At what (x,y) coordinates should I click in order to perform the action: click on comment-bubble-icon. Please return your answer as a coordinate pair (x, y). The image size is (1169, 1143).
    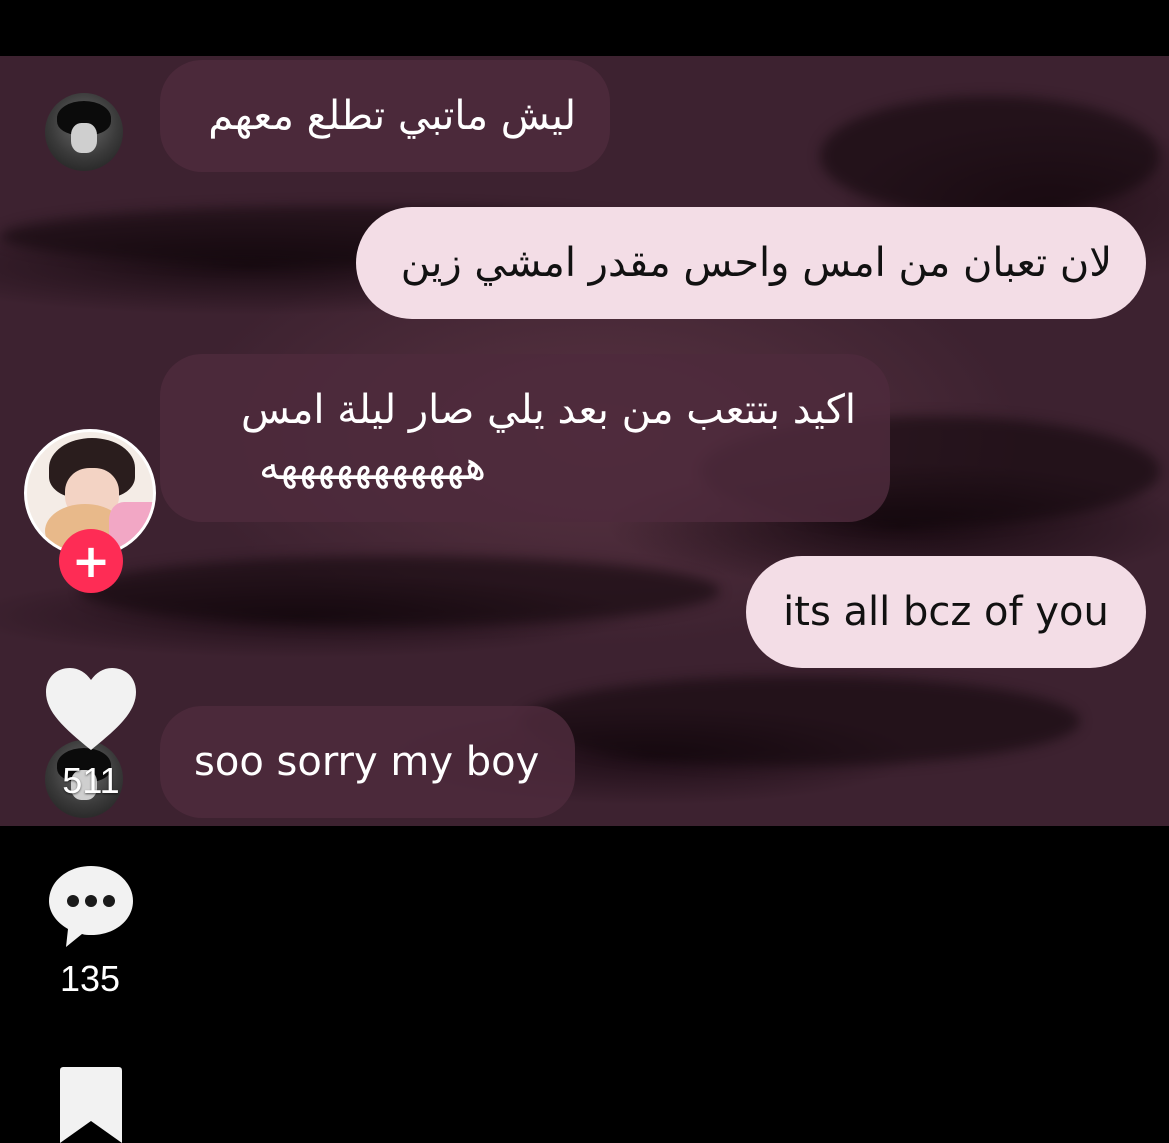
    Looking at the image, I should click on (91, 906).